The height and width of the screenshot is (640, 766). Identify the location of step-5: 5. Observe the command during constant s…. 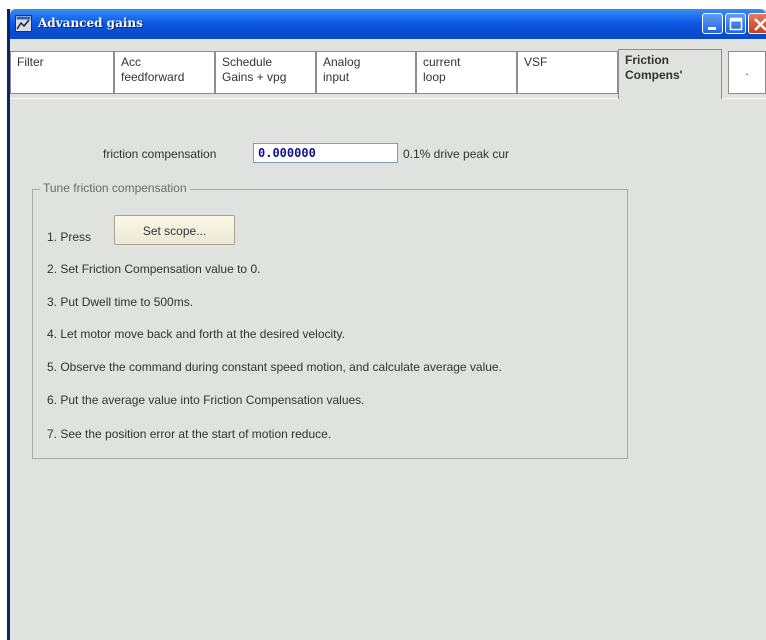
(274, 367).